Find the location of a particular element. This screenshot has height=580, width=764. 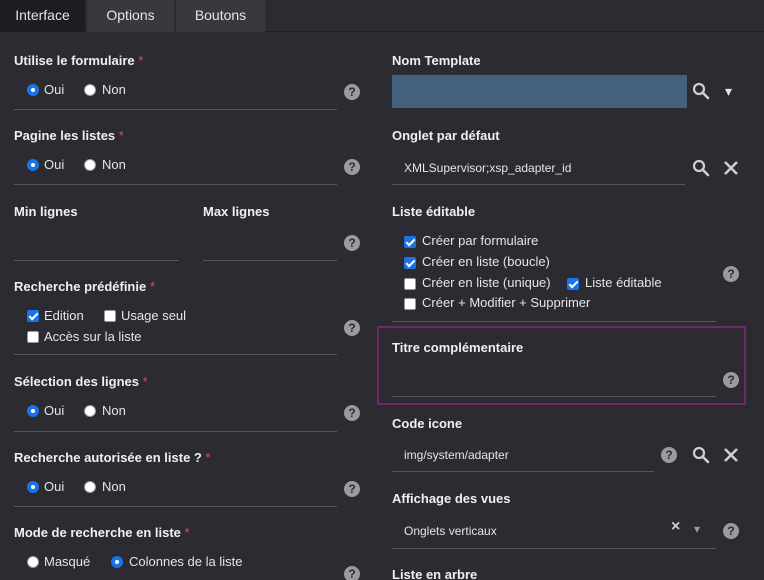

selection-lignes-oui-label: Oui is located at coordinates (54, 410).